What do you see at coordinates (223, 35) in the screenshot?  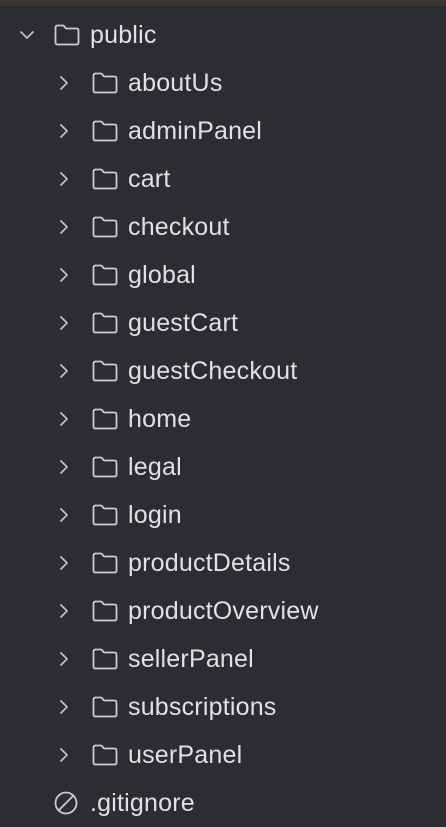 I see `tree-node-public: public` at bounding box center [223, 35].